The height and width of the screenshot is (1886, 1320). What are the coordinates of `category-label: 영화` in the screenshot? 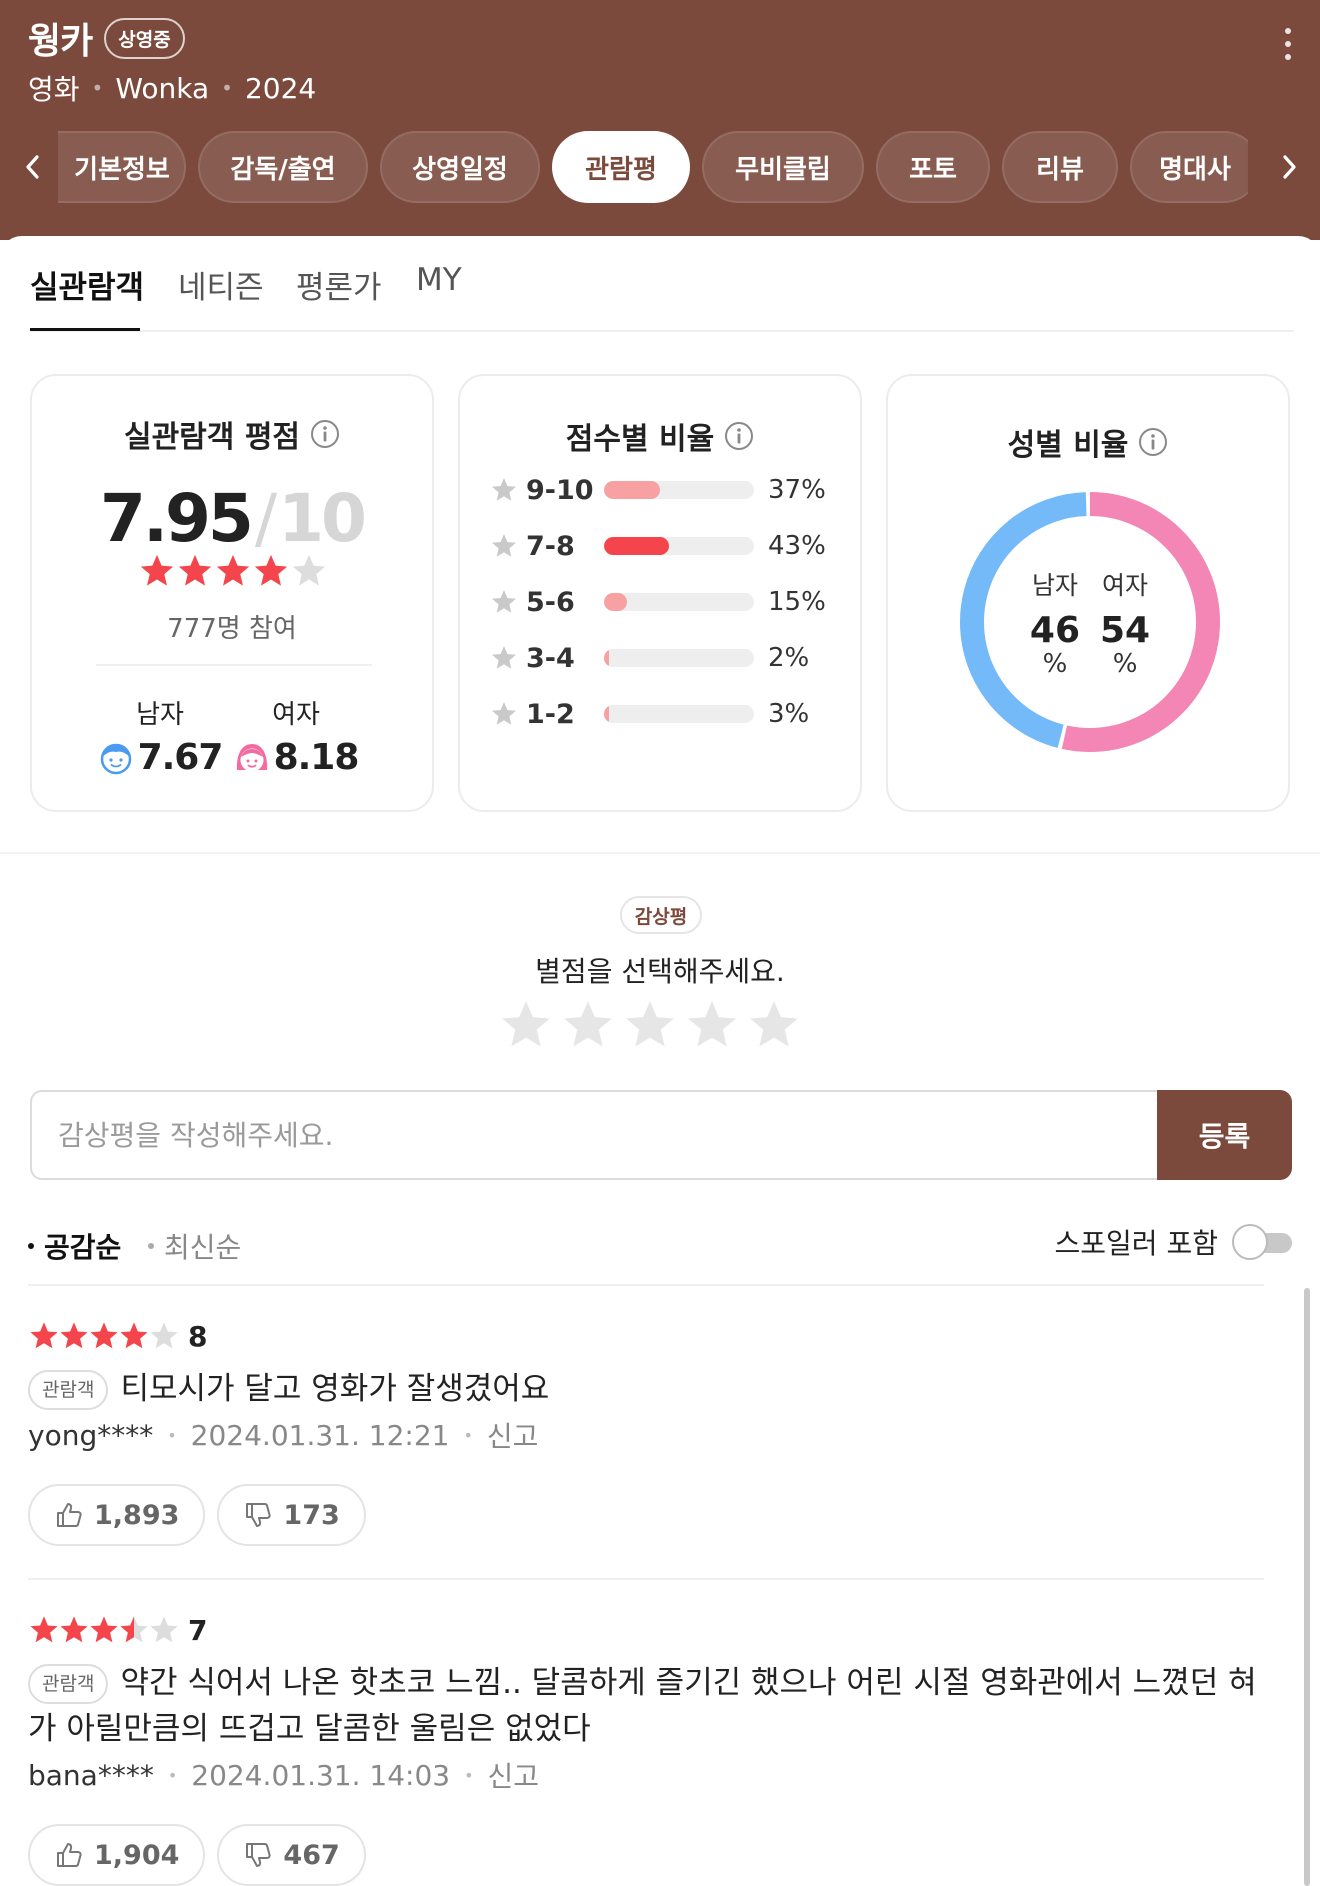 It's located at (54, 89).